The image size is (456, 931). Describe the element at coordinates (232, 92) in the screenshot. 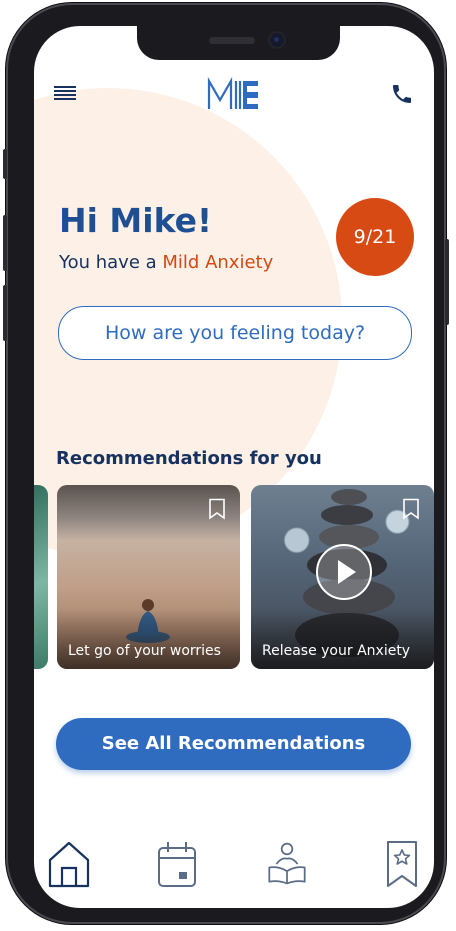

I see `logo-mark` at that location.